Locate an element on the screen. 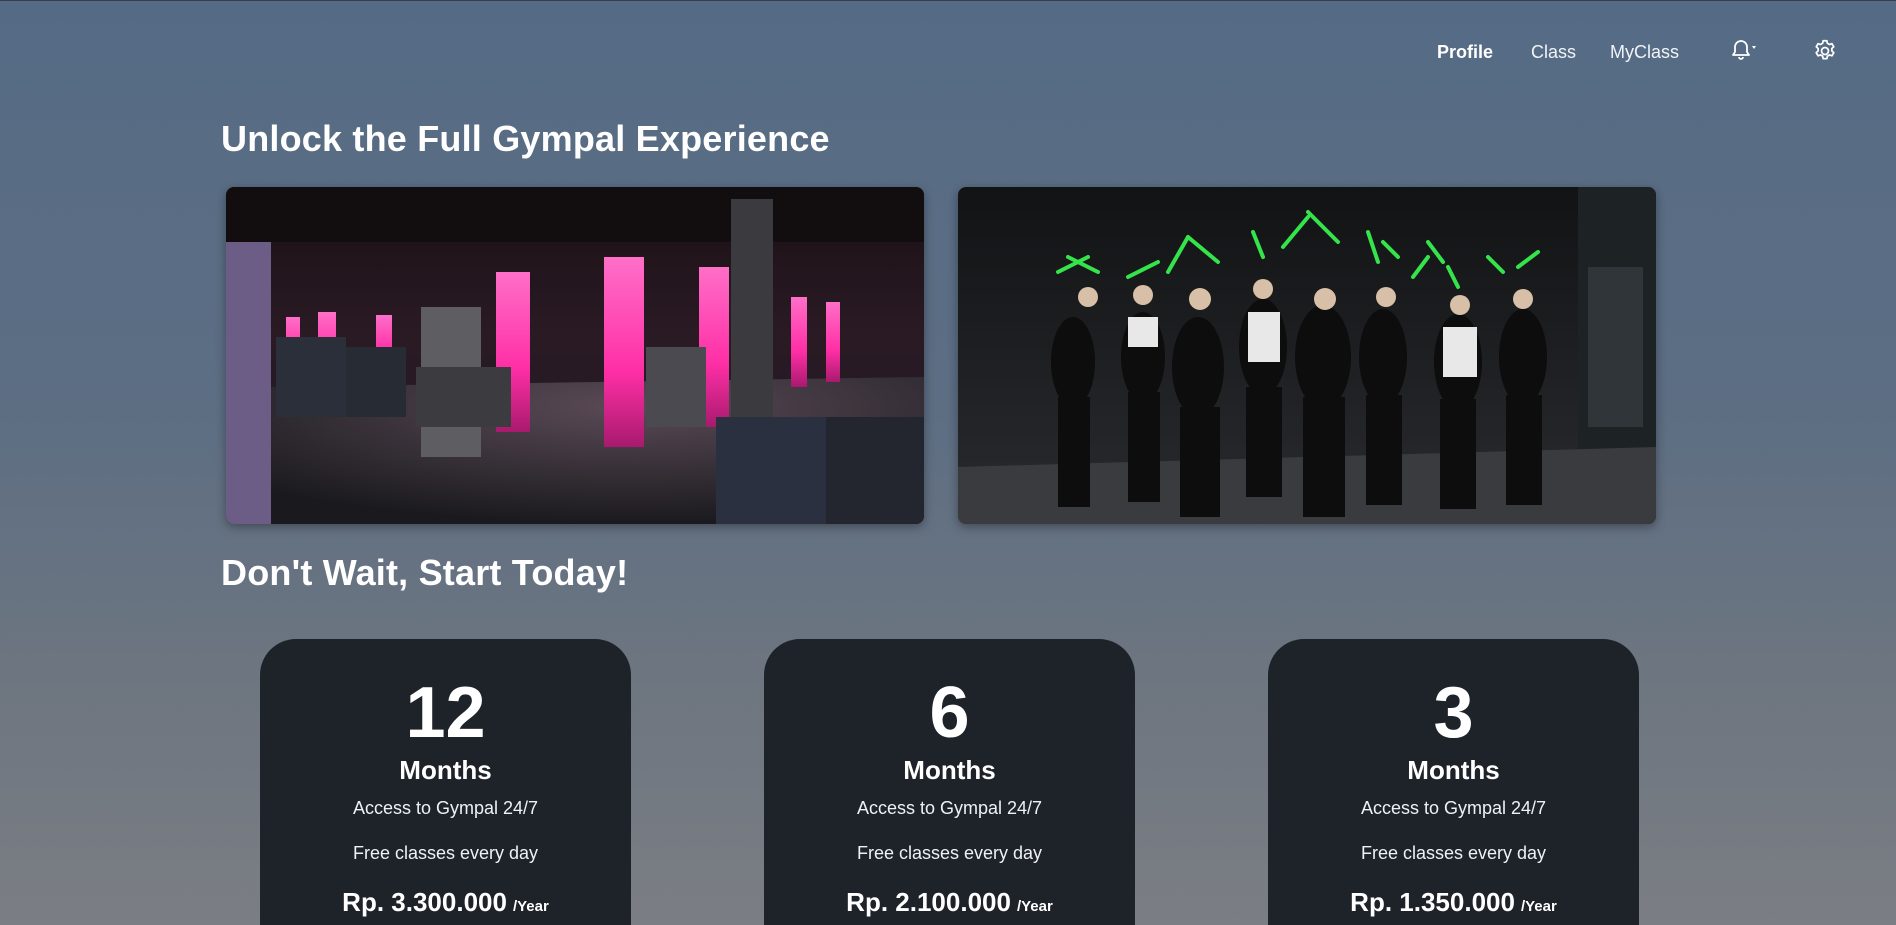 The height and width of the screenshot is (925, 1896). section-title-start: Don't Wait, Start Today! is located at coordinates (425, 572).